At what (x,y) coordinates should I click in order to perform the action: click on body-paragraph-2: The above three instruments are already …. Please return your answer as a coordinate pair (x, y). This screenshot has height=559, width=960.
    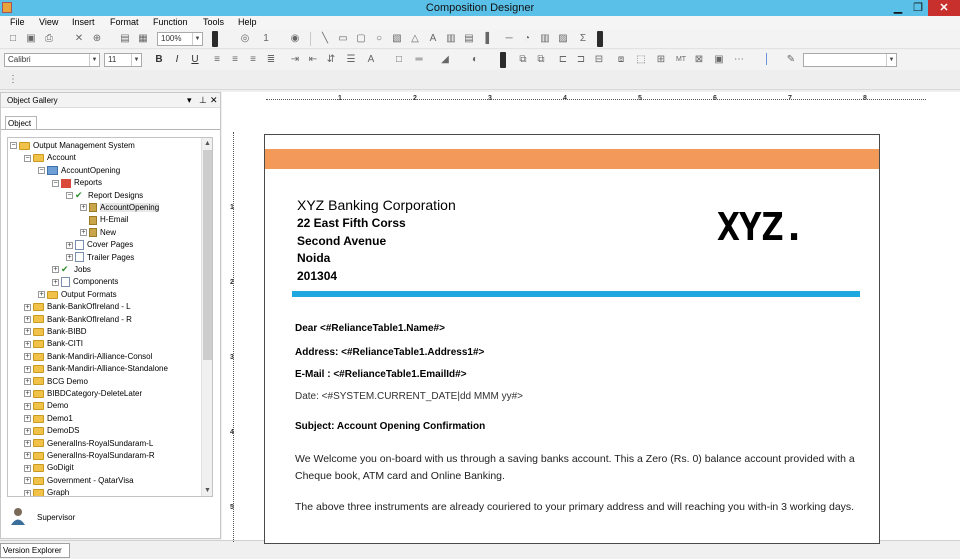
    Looking at the image, I should click on (575, 507).